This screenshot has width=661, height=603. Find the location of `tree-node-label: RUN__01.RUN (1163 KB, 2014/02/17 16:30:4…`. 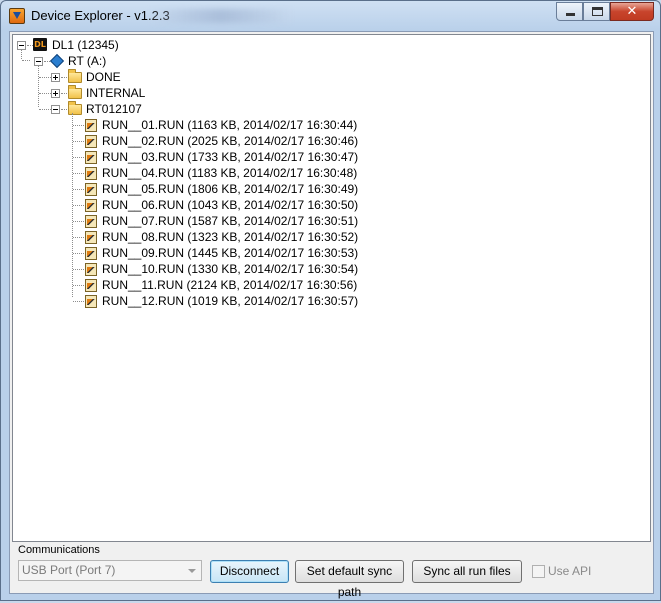

tree-node-label: RUN__01.RUN (1163 KB, 2014/02/17 16:30:4… is located at coordinates (230, 125).